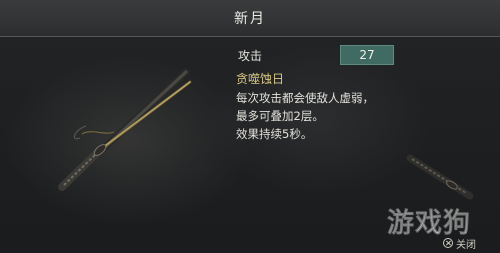 The image size is (500, 253). I want to click on title-bar: 新月, so click(250, 18).